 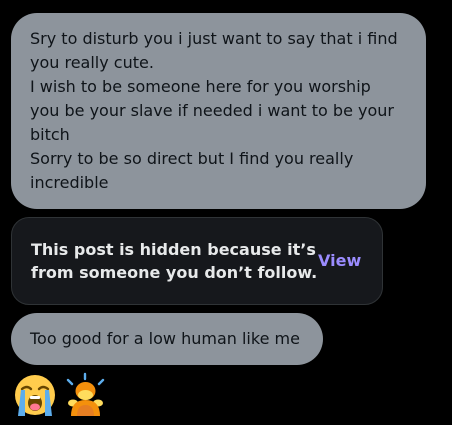 I want to click on message-bubble-short: Too good for a low human like me, so click(x=167, y=339).